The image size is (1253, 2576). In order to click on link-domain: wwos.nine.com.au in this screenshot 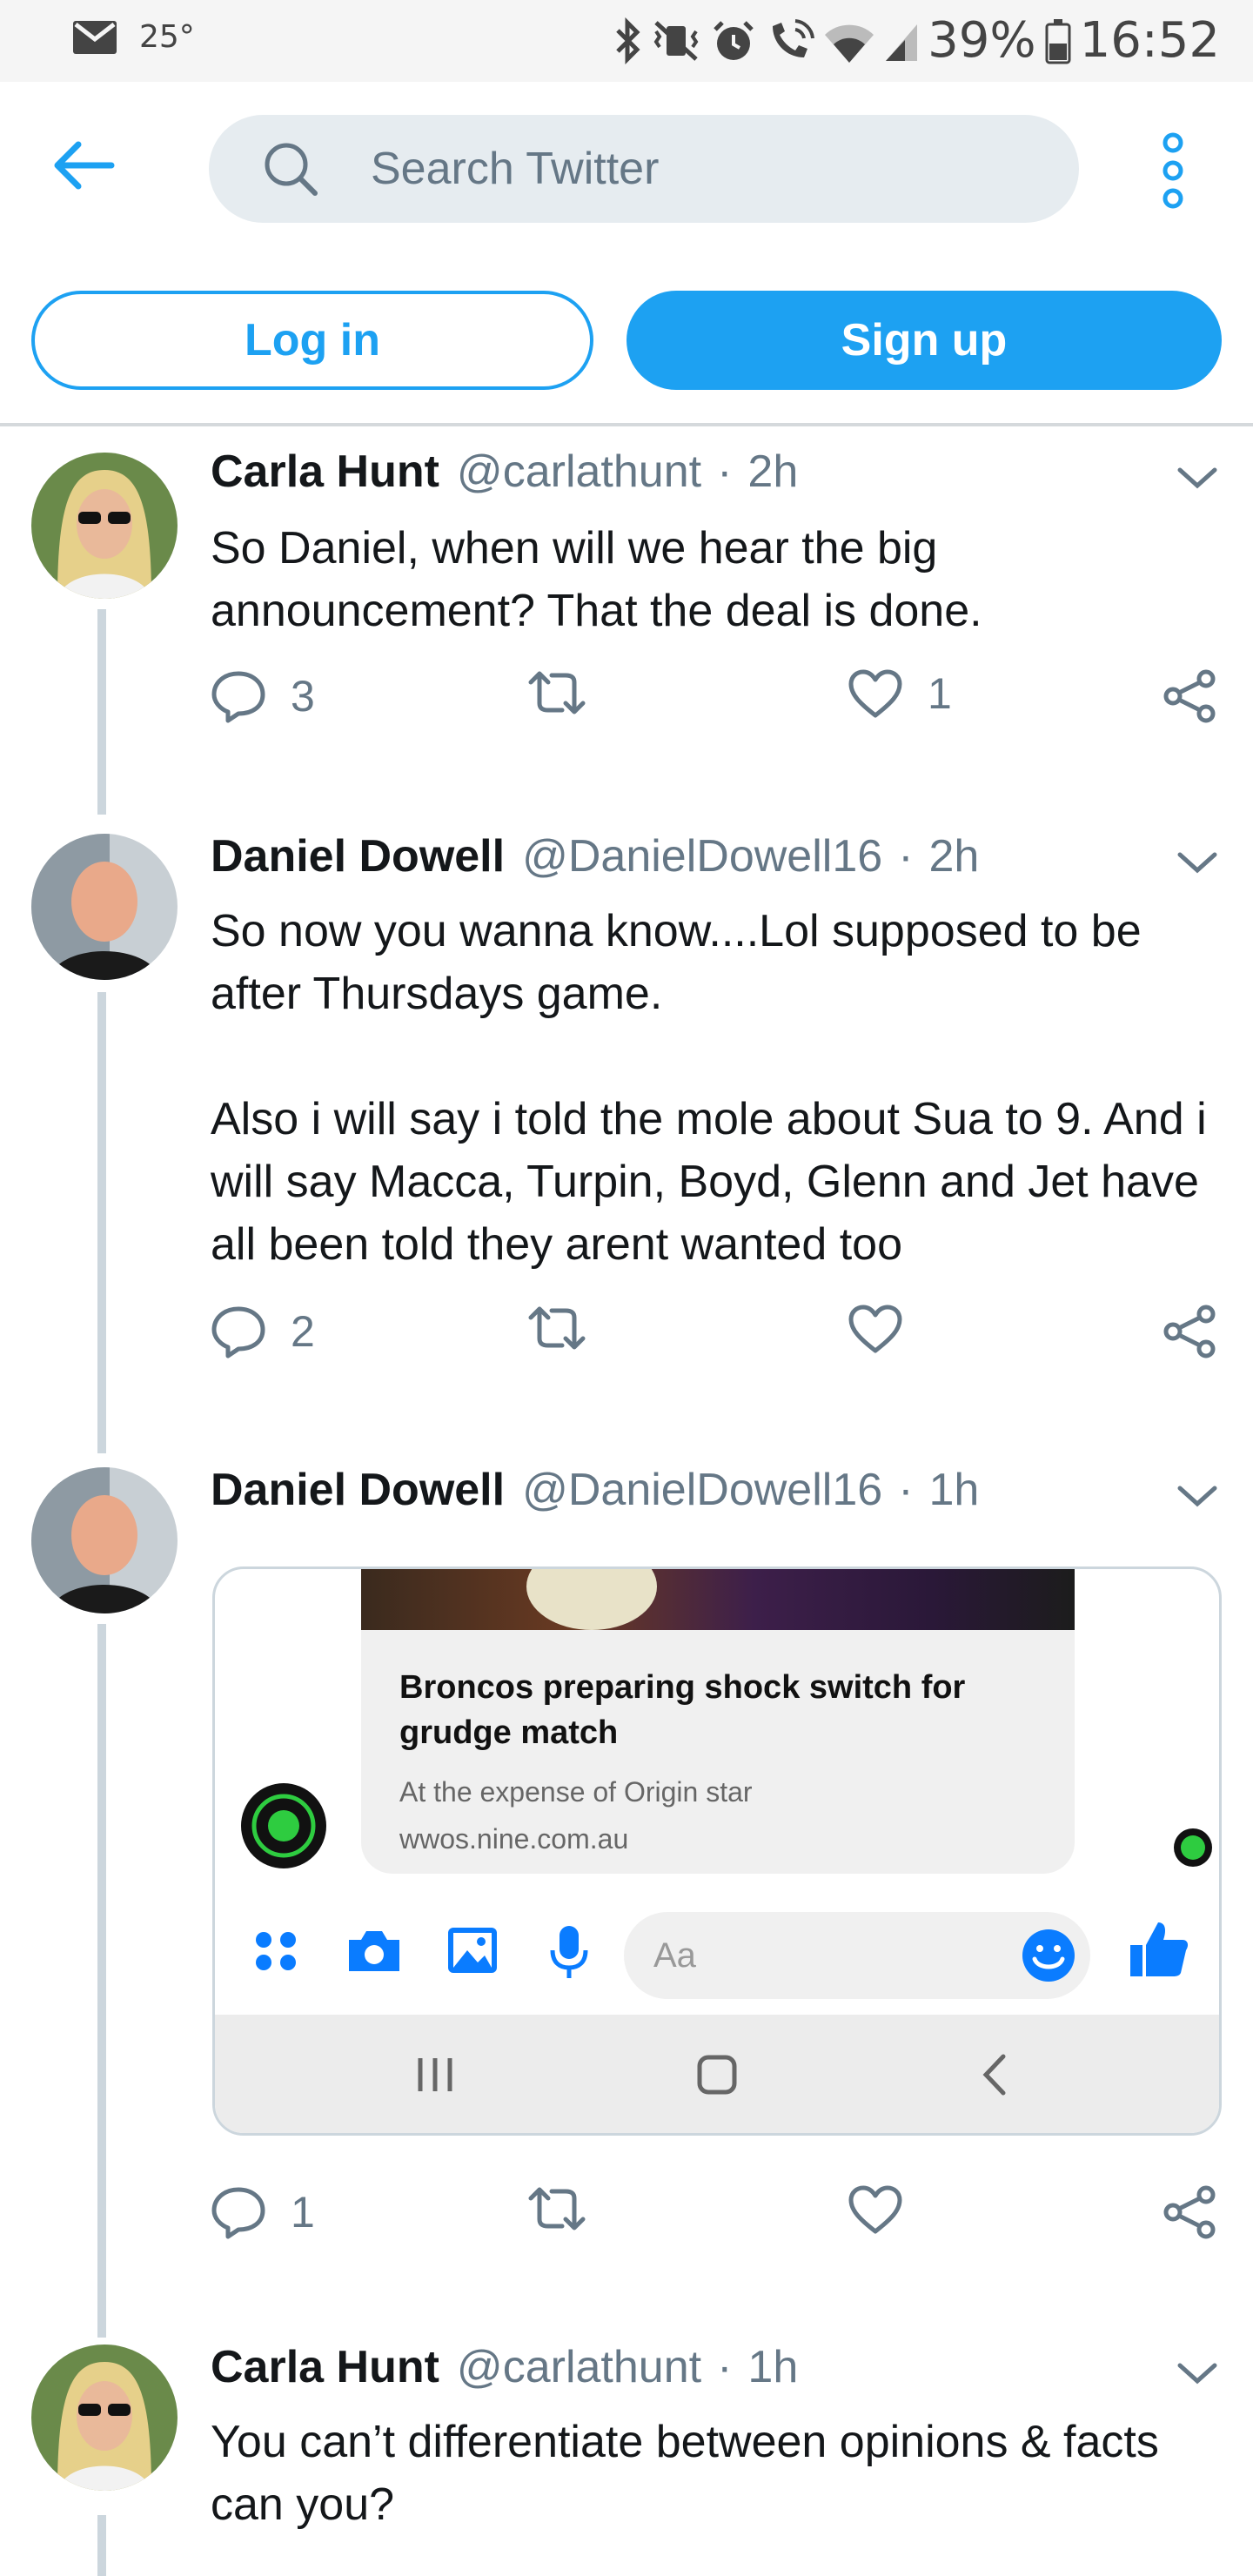, I will do `click(514, 1839)`.